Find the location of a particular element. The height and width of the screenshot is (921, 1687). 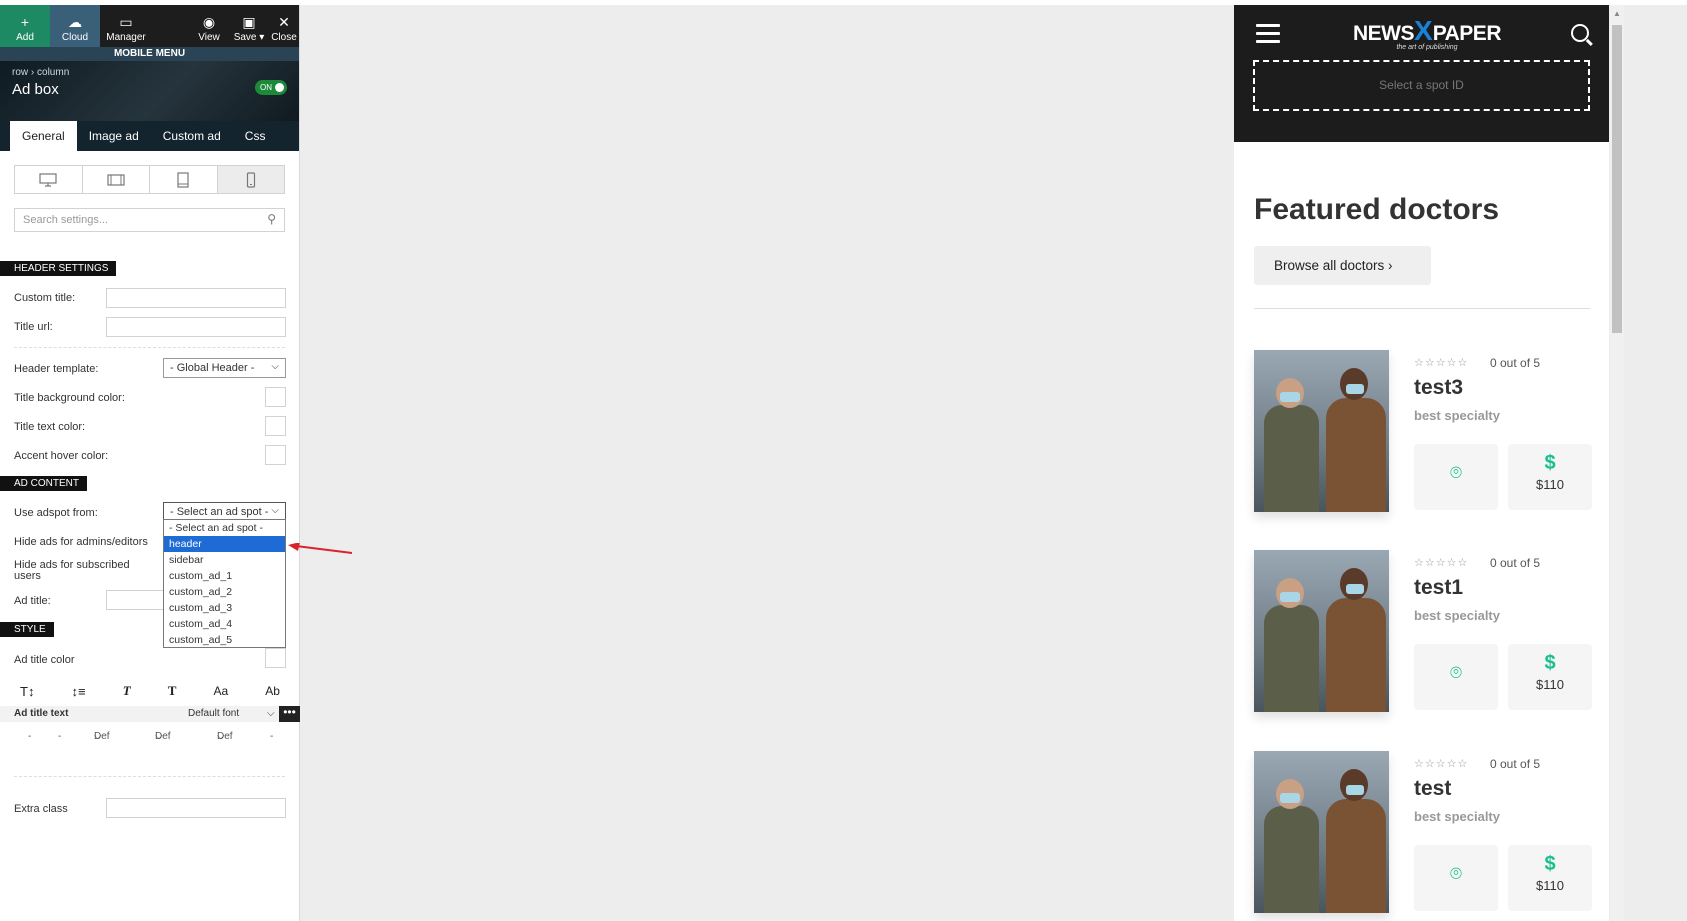

manager-button: ▭ Manager is located at coordinates (126, 26).